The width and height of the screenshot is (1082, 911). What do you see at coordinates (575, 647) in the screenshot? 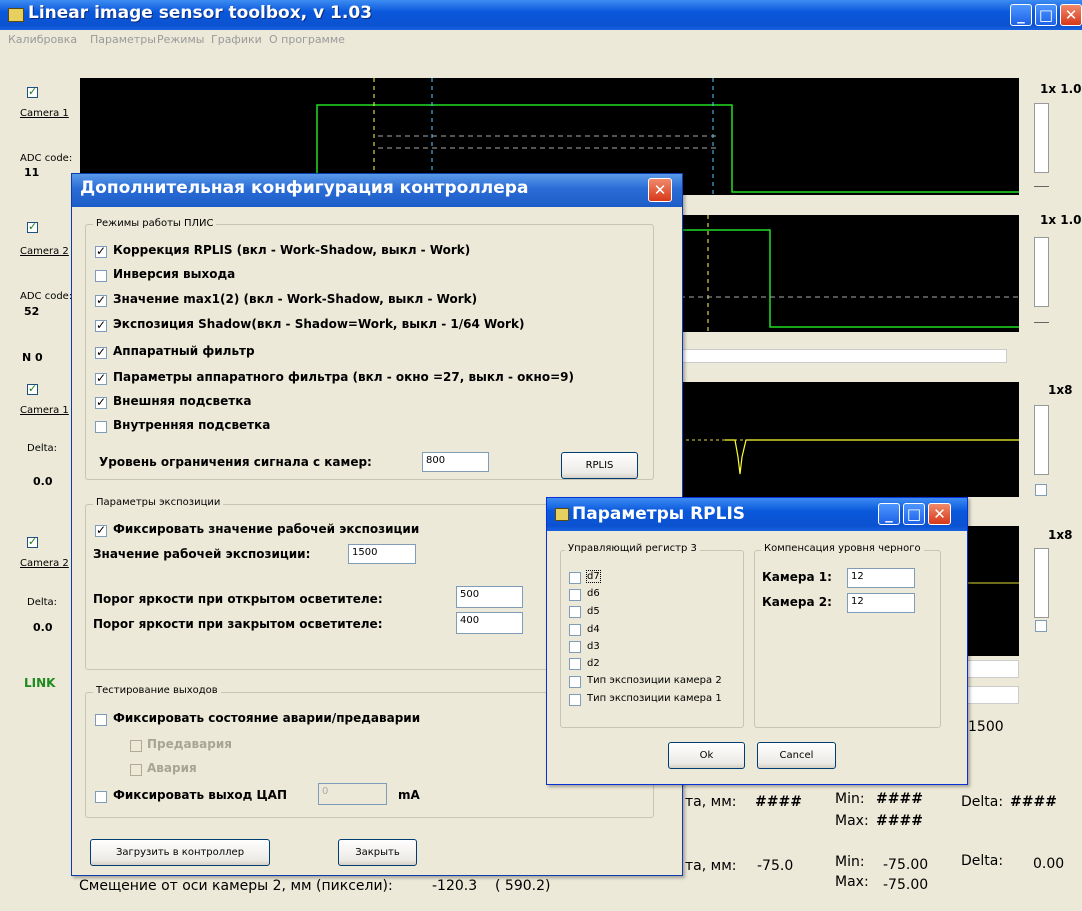
I see `bit-d3-checkbox` at bounding box center [575, 647].